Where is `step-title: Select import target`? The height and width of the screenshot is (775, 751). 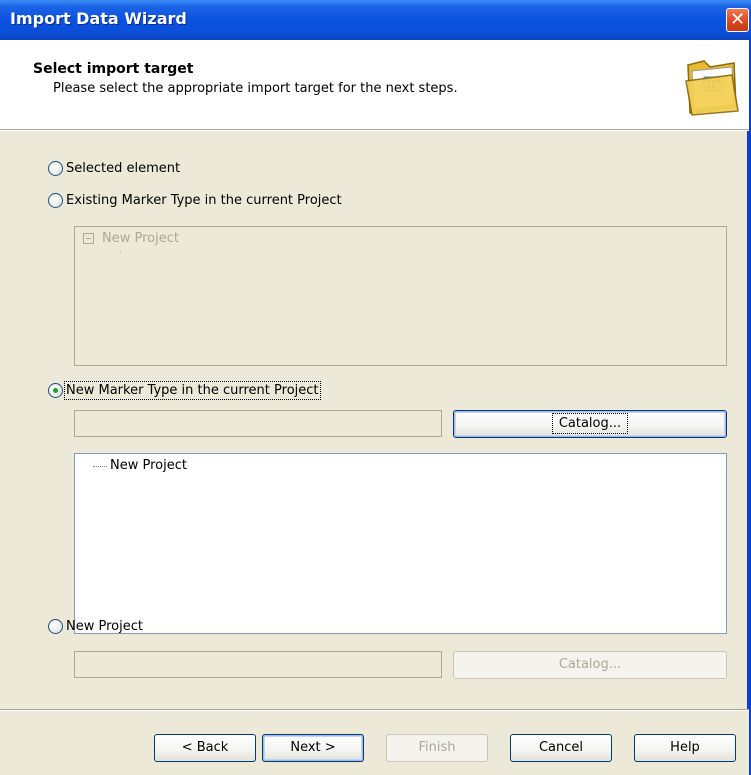 step-title: Select import target is located at coordinates (113, 69).